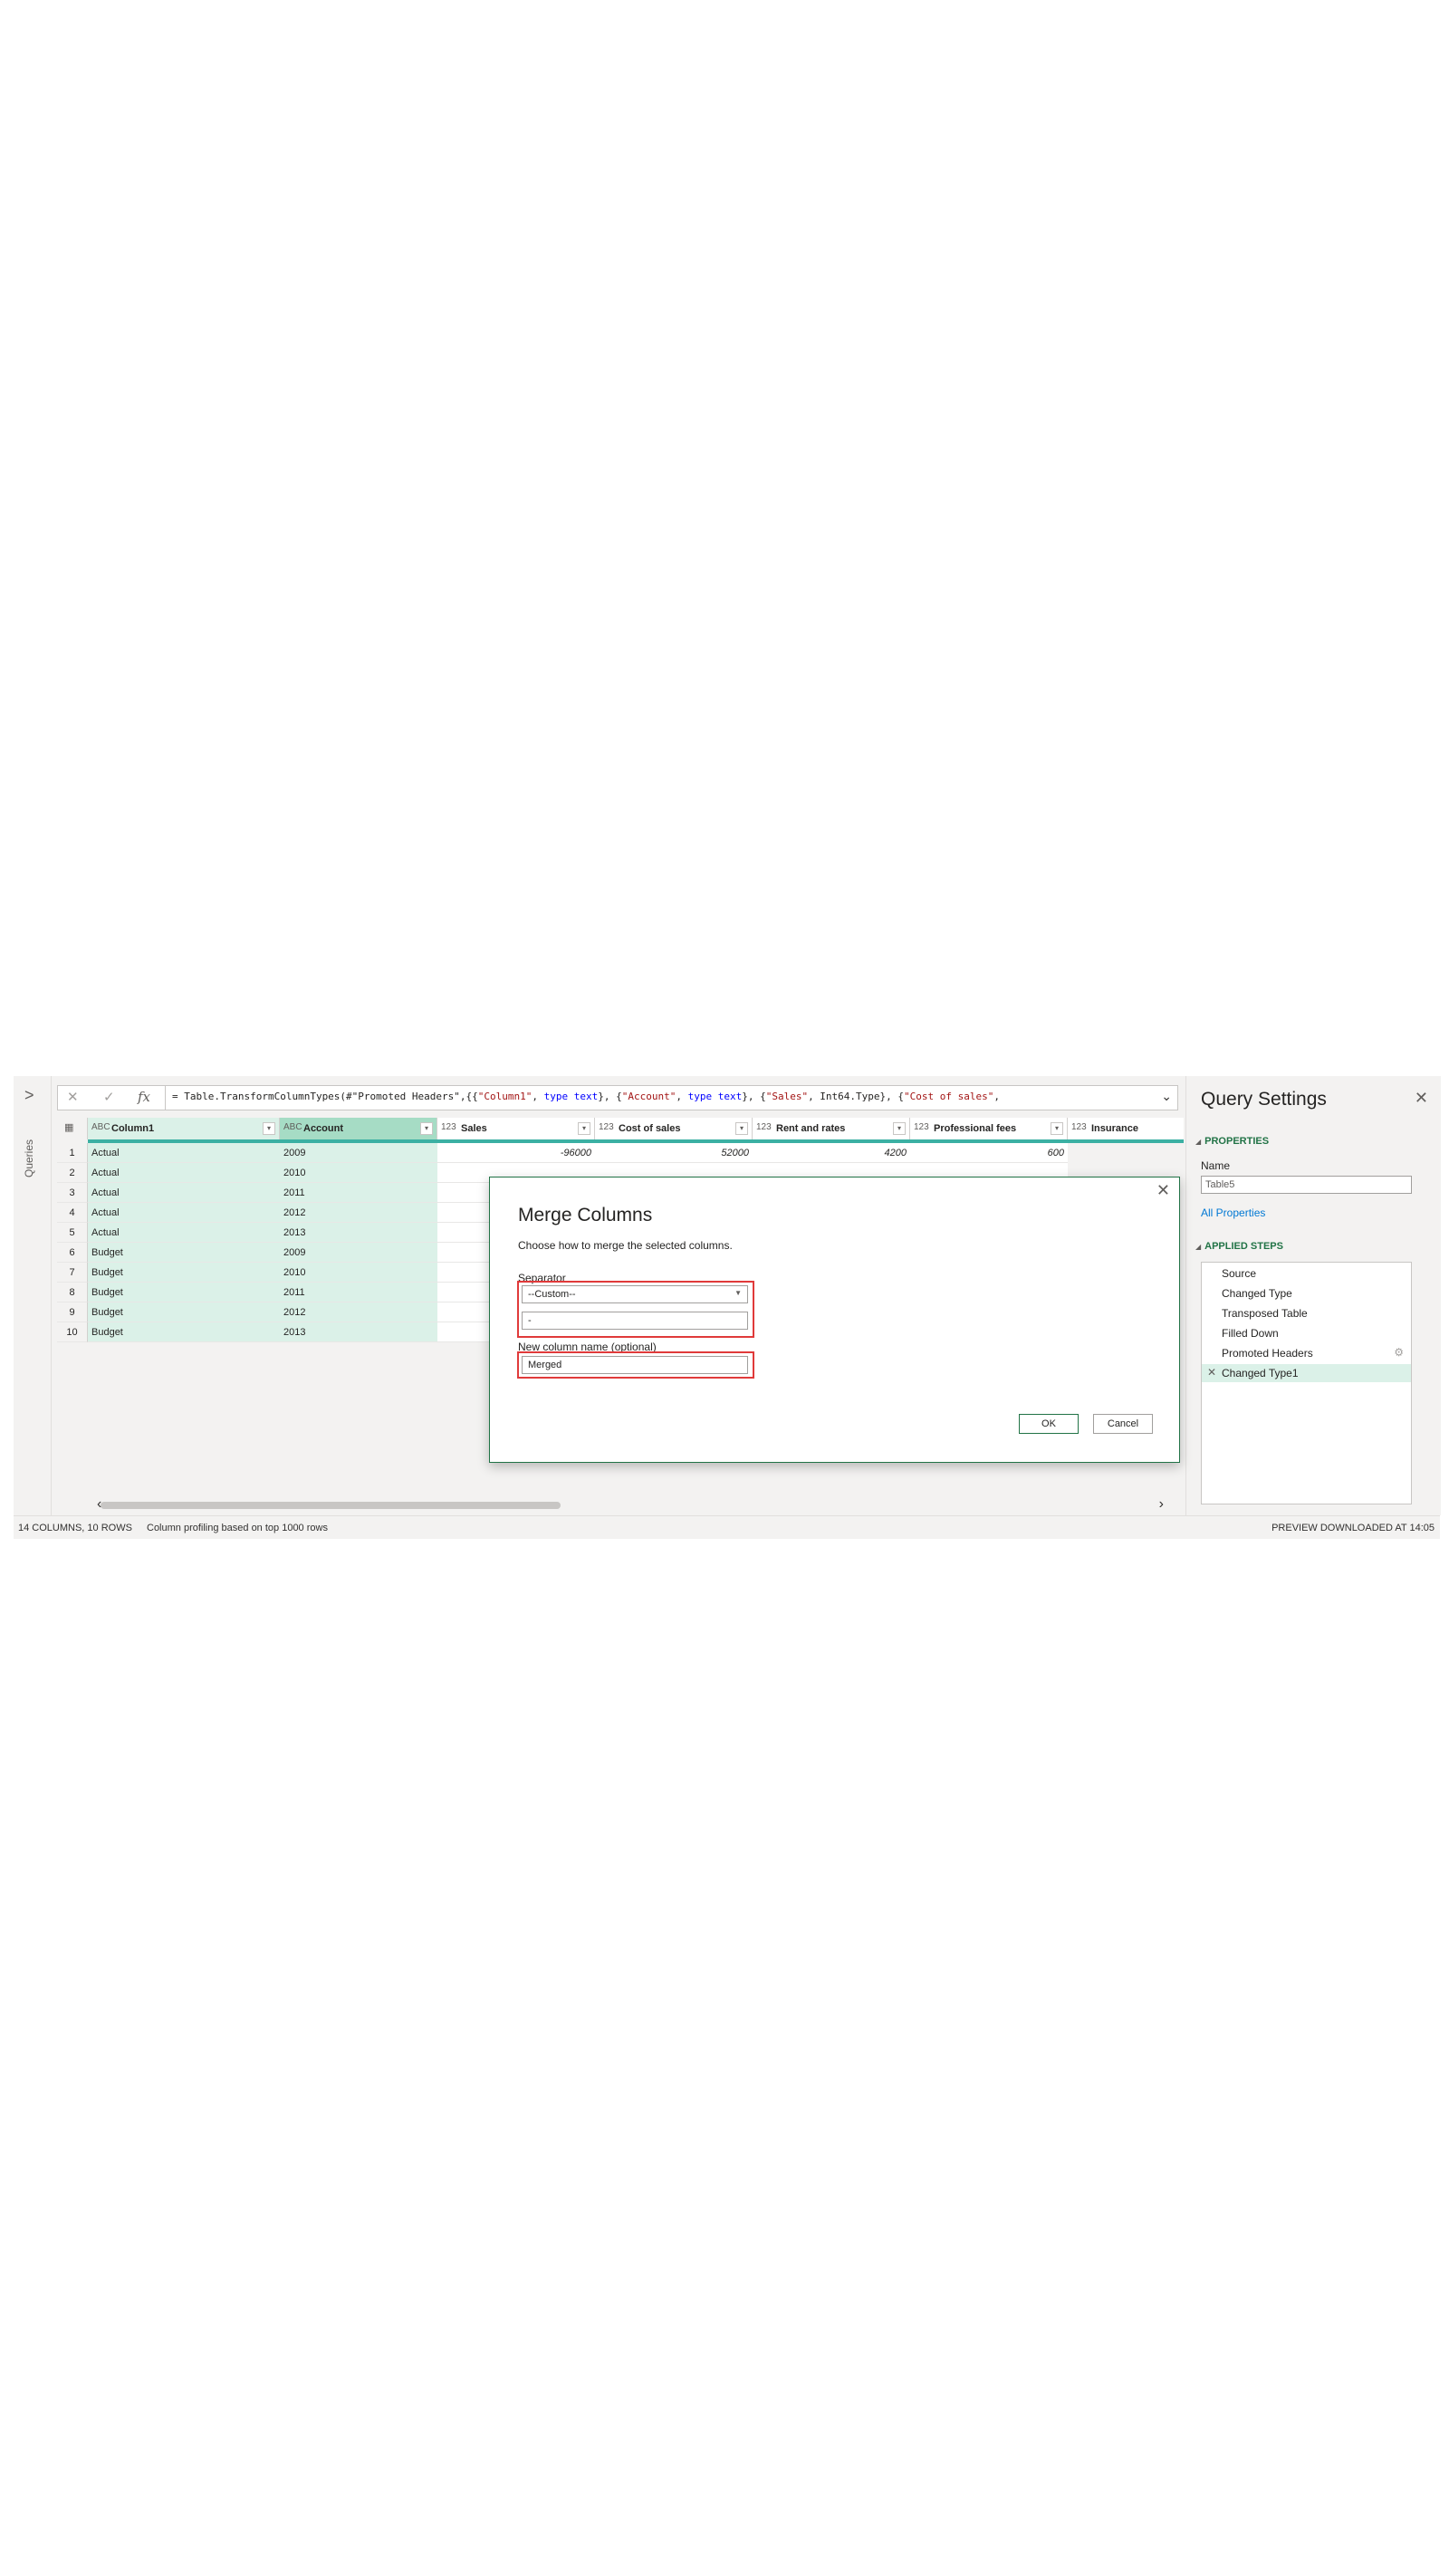  Describe the element at coordinates (635, 1294) in the screenshot. I see `separator-select: --Custom-- ▼` at that location.